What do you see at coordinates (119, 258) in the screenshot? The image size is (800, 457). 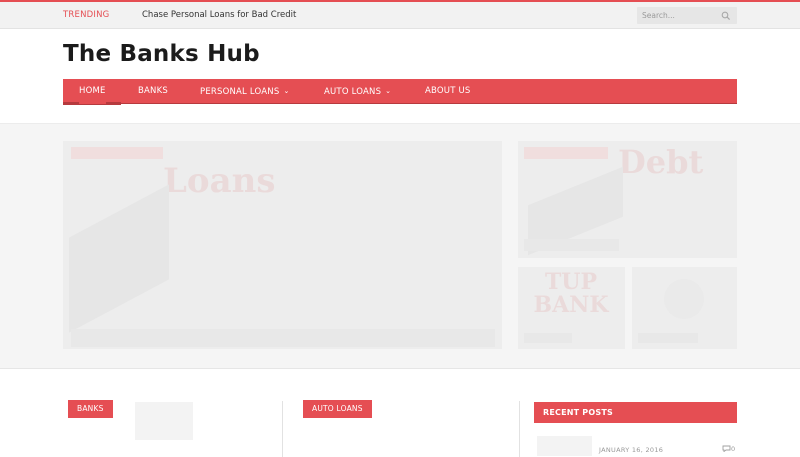 I see `featured-image-hand` at bounding box center [119, 258].